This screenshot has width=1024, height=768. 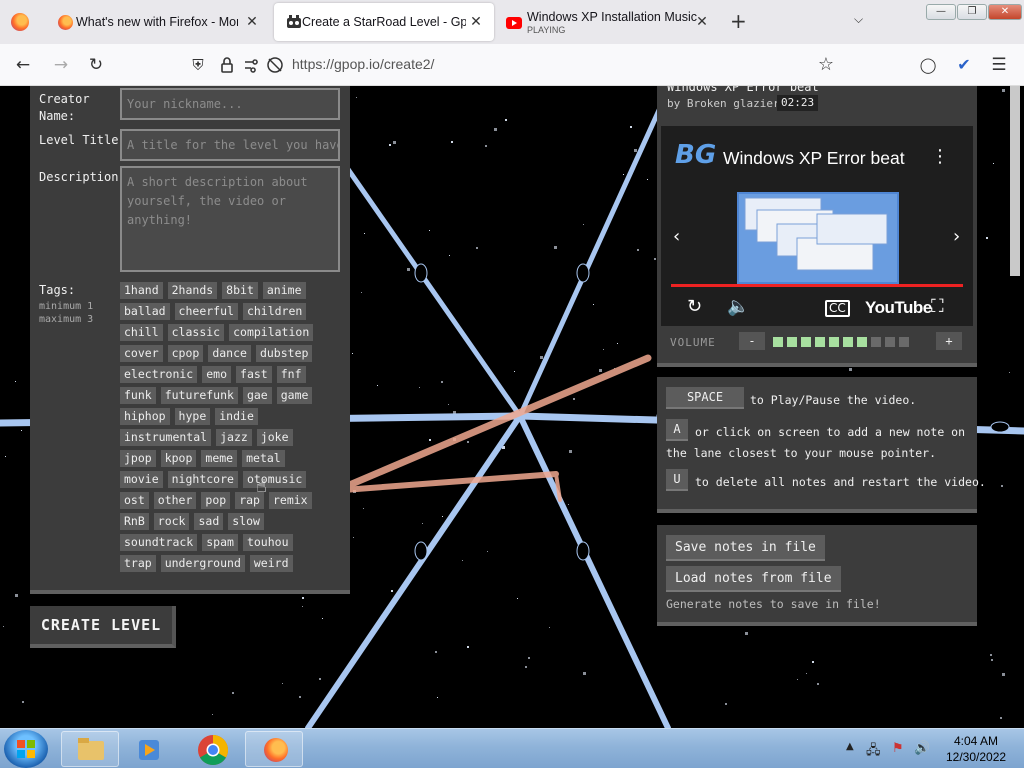 I want to click on action-center-flag-icon: ⚑, so click(x=898, y=748).